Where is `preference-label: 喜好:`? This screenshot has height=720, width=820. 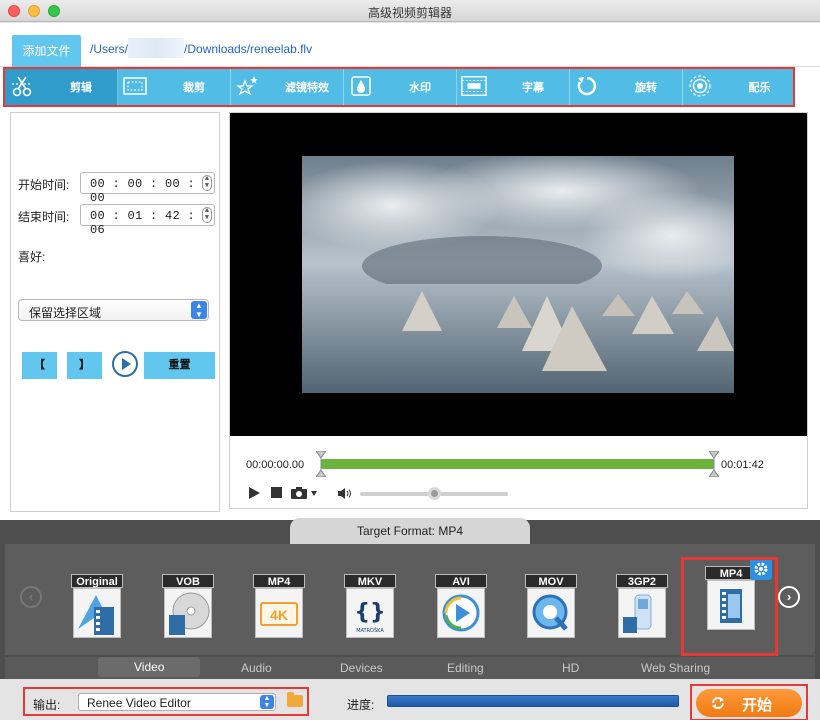
preference-label: 喜好: is located at coordinates (32, 257).